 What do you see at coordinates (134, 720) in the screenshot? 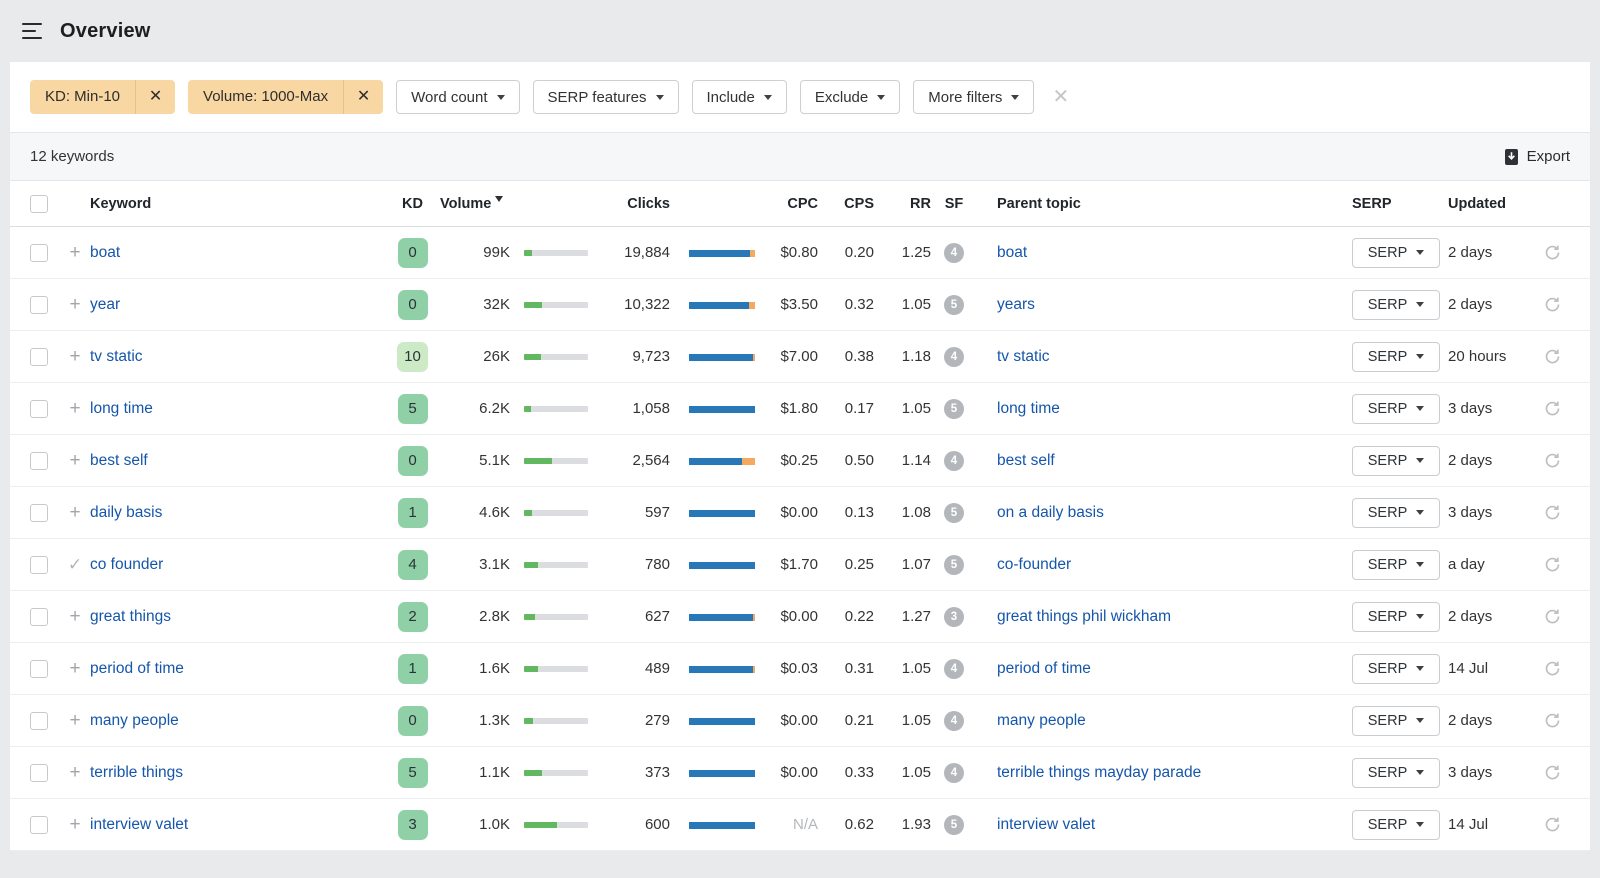
I see `keyword-link: many people` at bounding box center [134, 720].